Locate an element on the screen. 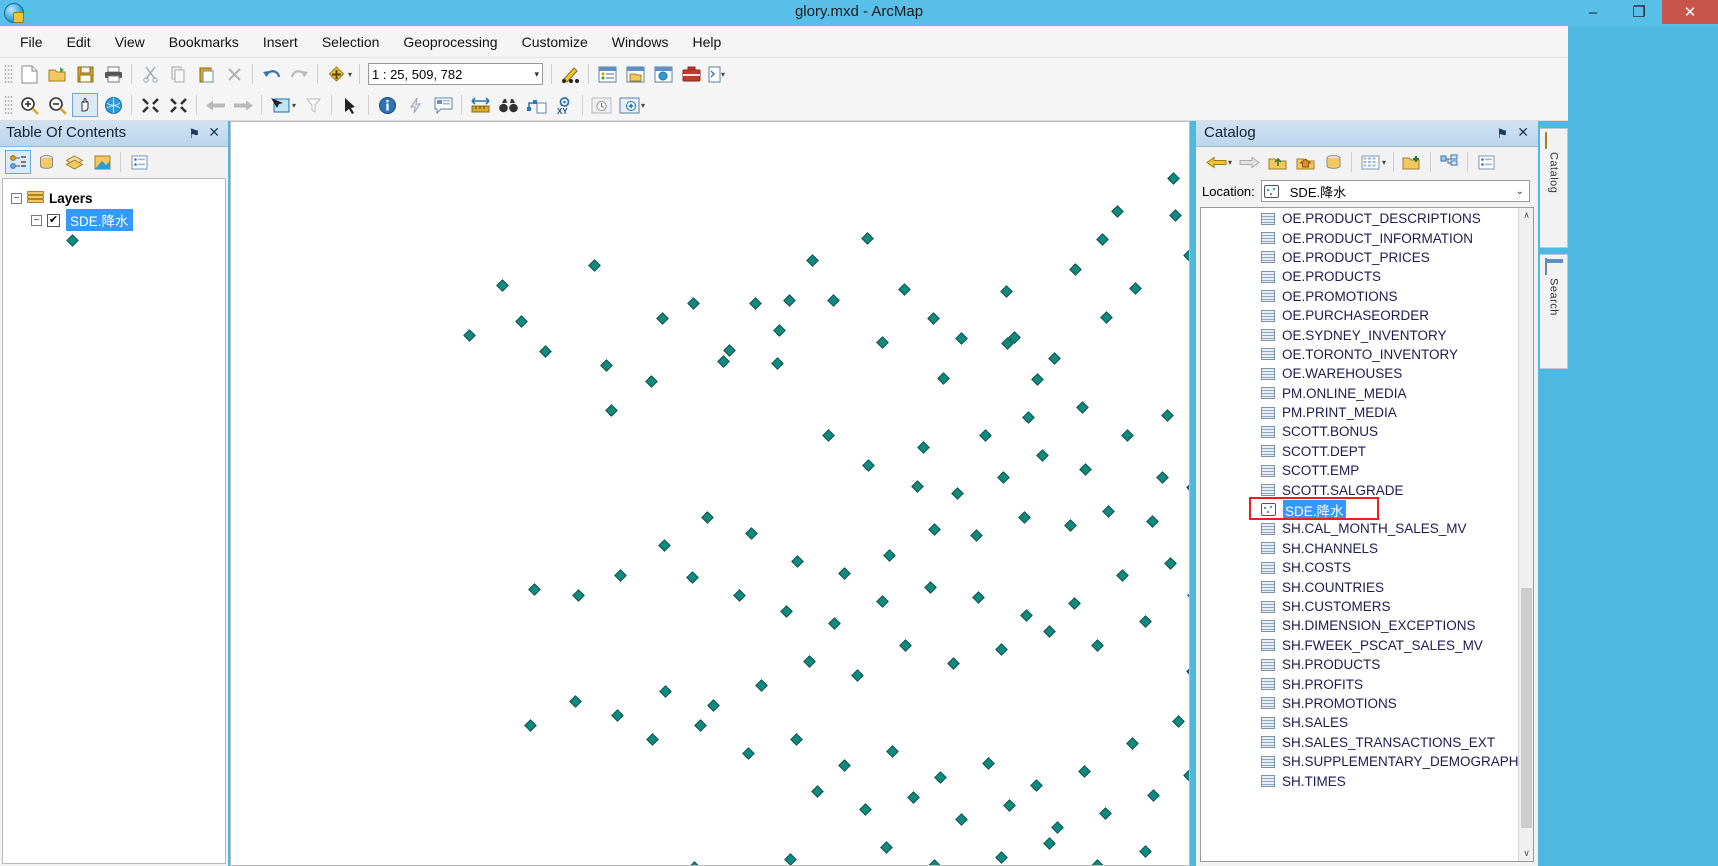 The height and width of the screenshot is (866, 1718). catalog-list-item: SH.PROMOTIONS is located at coordinates (1360, 703).